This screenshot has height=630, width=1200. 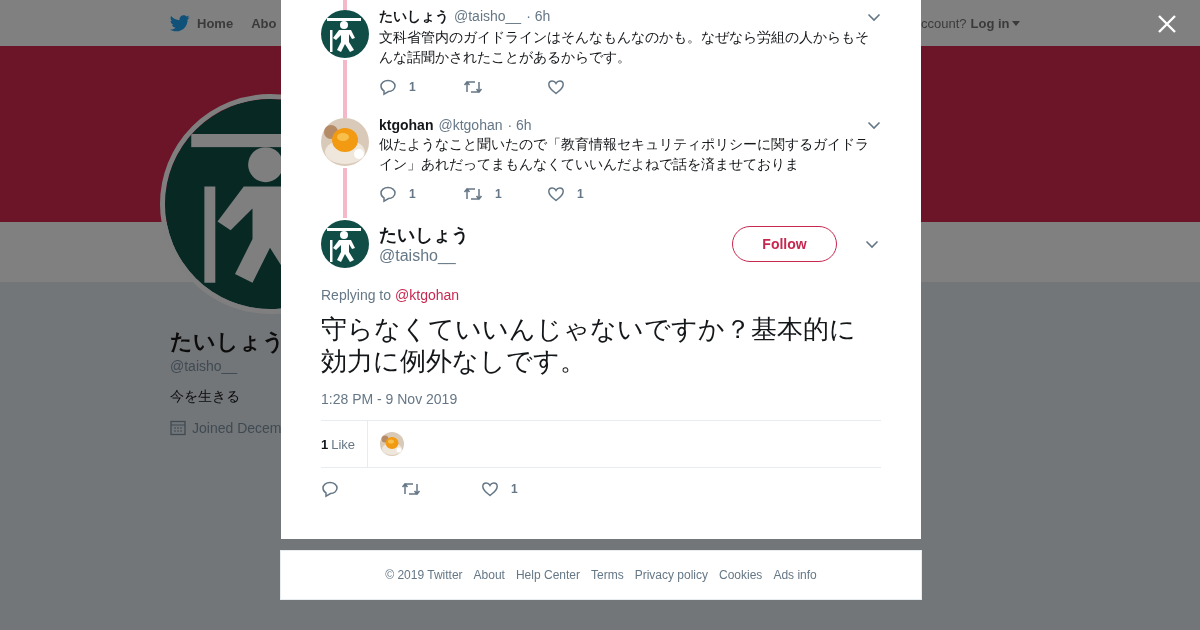 What do you see at coordinates (356, 295) in the screenshot?
I see `replying-label: Replying to` at bounding box center [356, 295].